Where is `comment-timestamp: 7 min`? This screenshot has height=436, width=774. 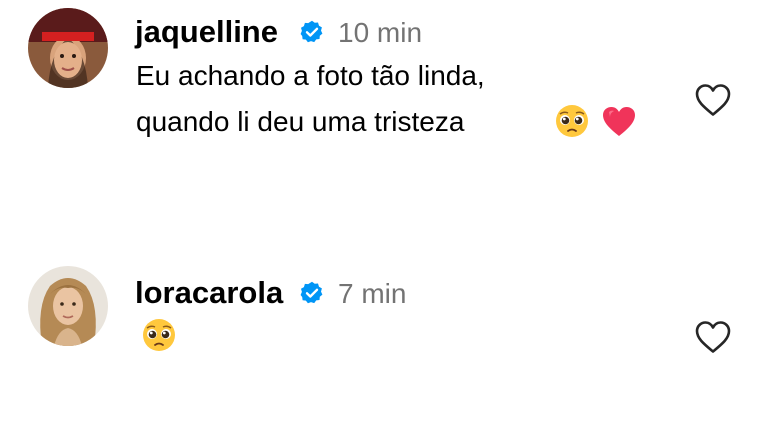 comment-timestamp: 7 min is located at coordinates (372, 293).